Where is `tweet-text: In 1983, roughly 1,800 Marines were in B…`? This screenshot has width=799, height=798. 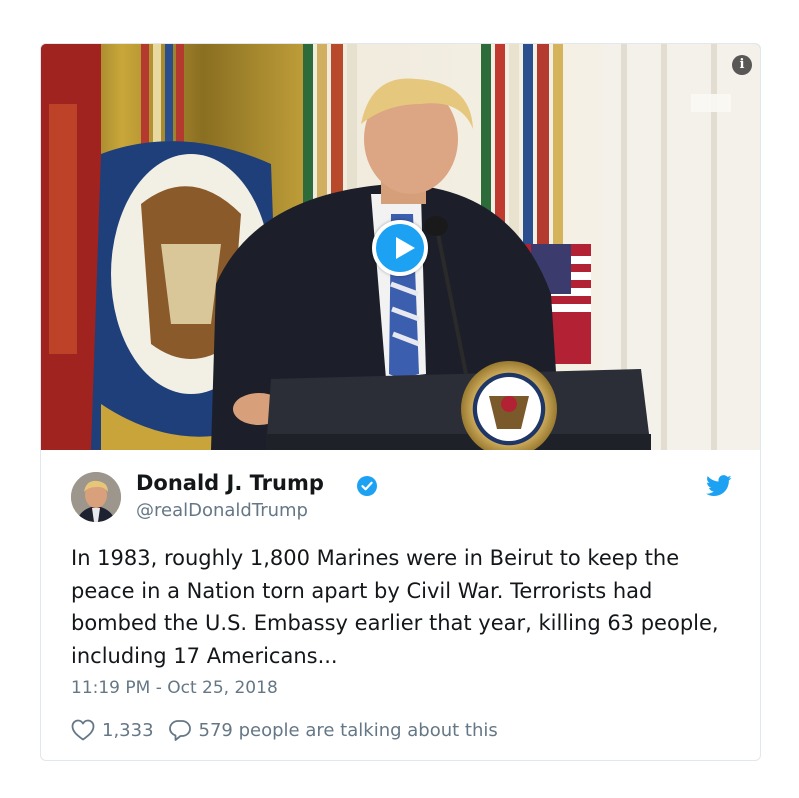
tweet-text: In 1983, roughly 1,800 Marines were in B… is located at coordinates (395, 607).